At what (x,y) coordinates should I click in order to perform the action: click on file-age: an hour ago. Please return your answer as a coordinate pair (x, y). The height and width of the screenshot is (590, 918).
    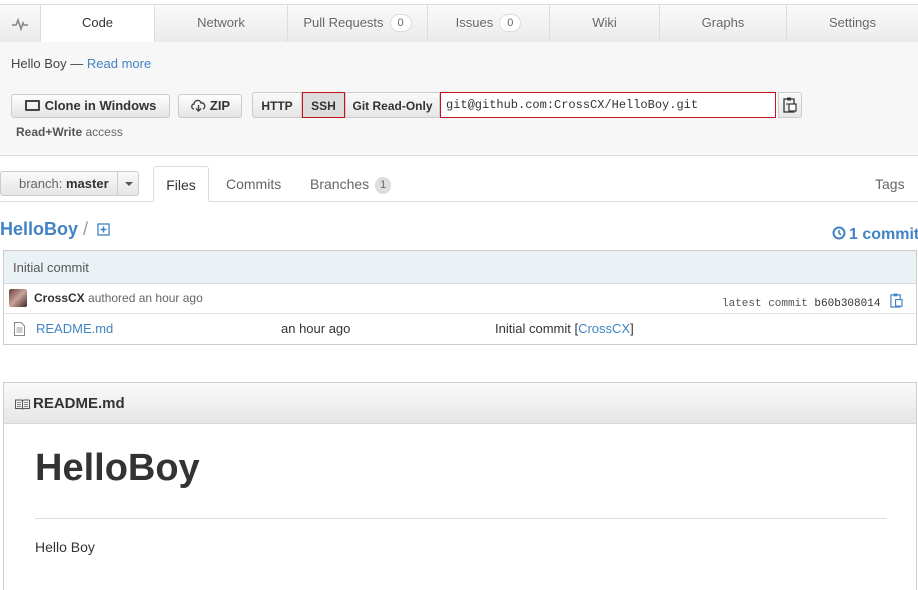
    Looking at the image, I should click on (316, 328).